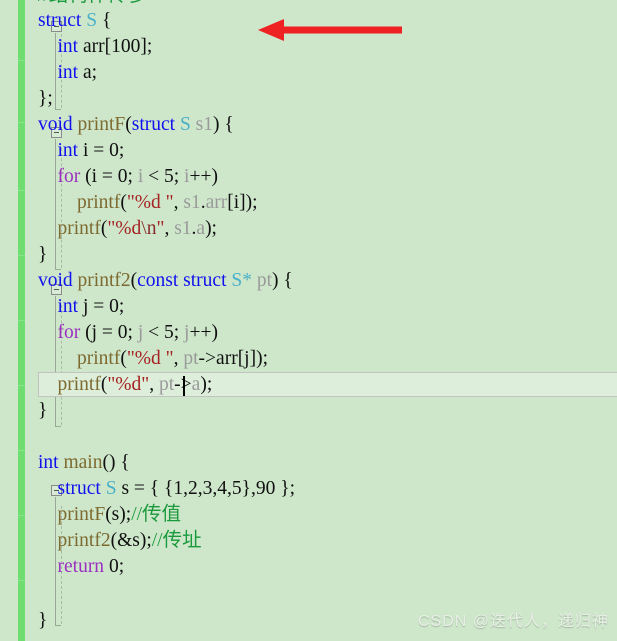 This screenshot has height=641, width=617. What do you see at coordinates (308, 281) in the screenshot?
I see `code-line: void printf2(const struct S* pt) {` at bounding box center [308, 281].